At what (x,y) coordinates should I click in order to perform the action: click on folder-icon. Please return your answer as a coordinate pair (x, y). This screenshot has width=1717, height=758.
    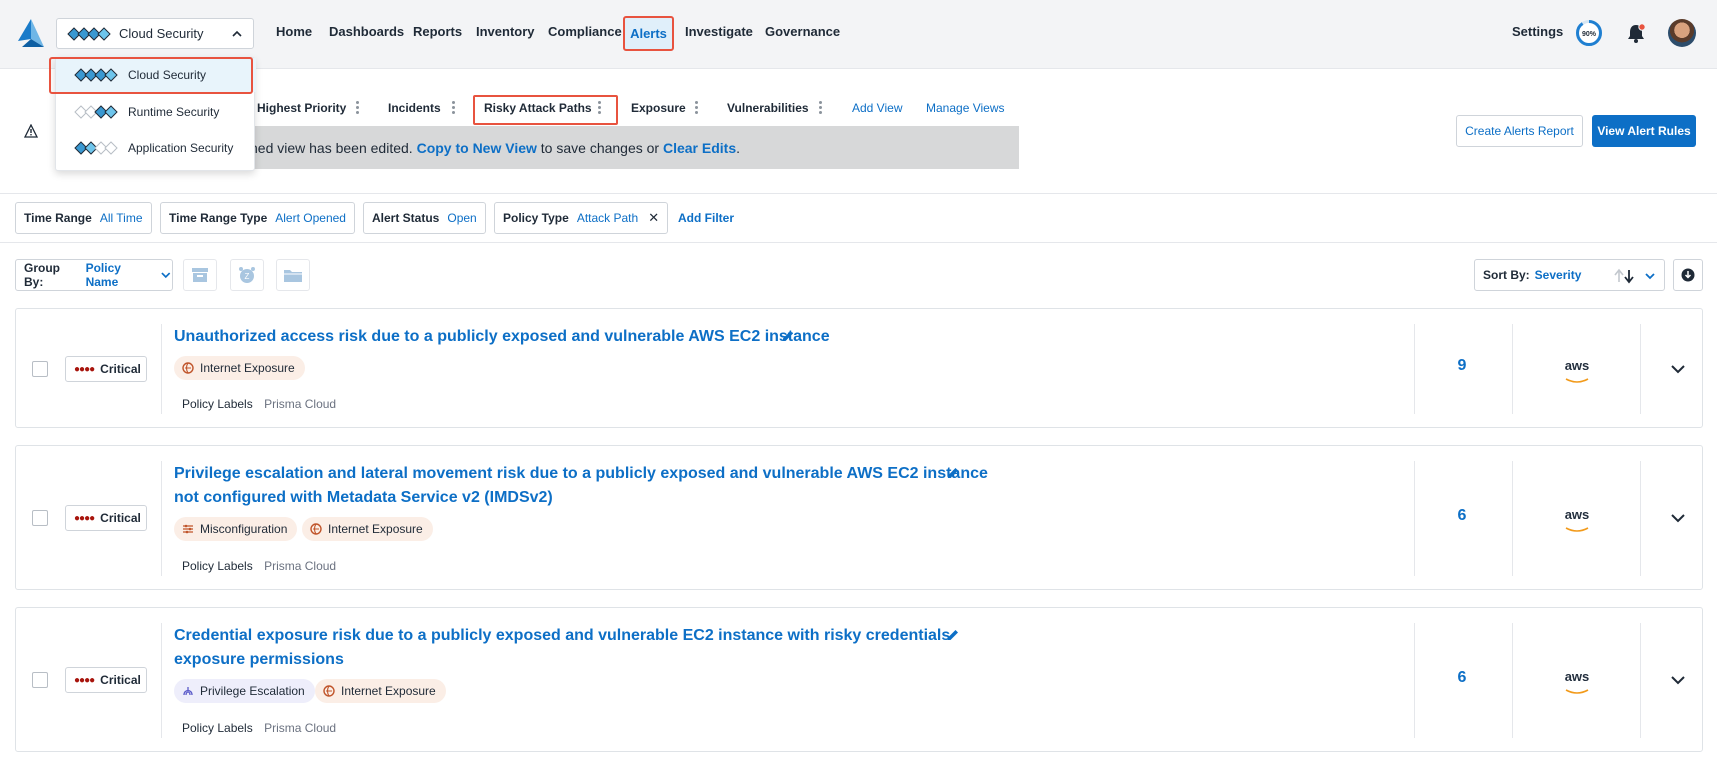
    Looking at the image, I should click on (293, 276).